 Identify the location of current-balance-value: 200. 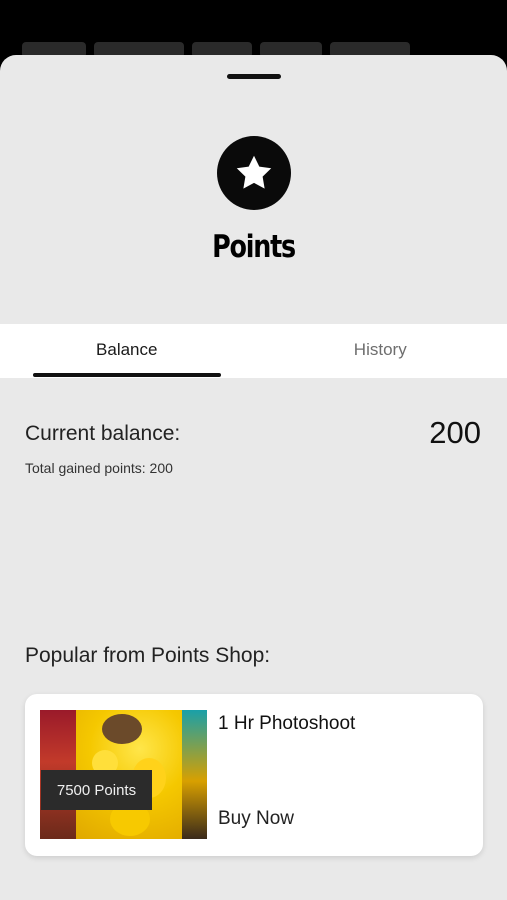
(455, 432).